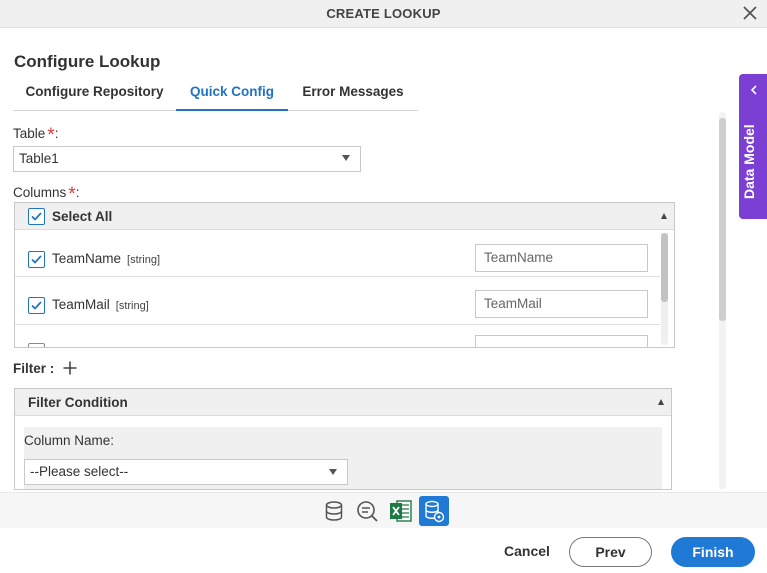  I want to click on query-icon, so click(367, 511).